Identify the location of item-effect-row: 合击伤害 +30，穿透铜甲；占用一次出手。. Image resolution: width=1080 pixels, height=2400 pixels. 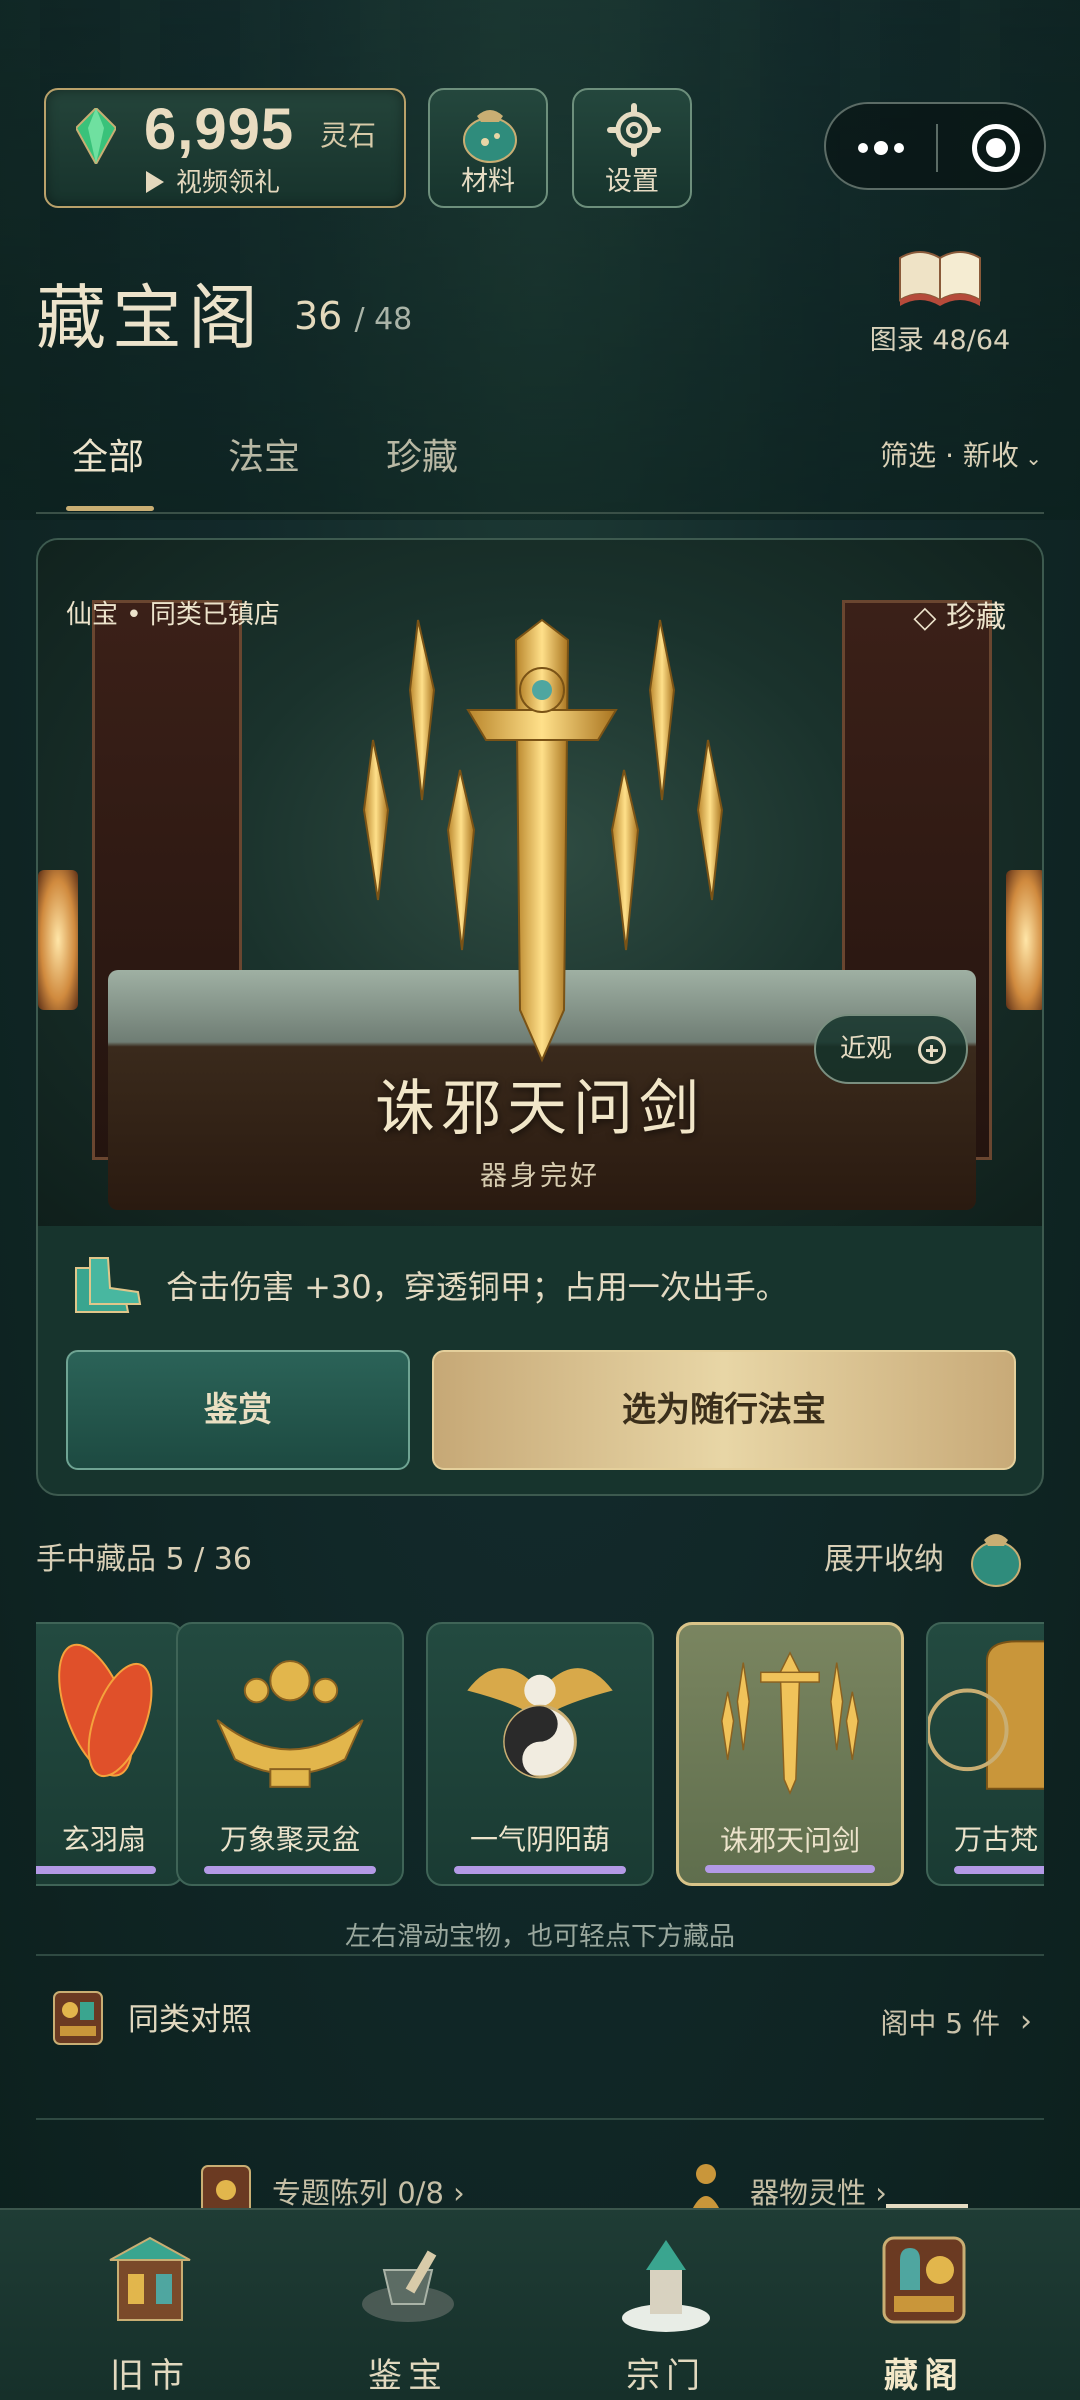
(540, 1284).